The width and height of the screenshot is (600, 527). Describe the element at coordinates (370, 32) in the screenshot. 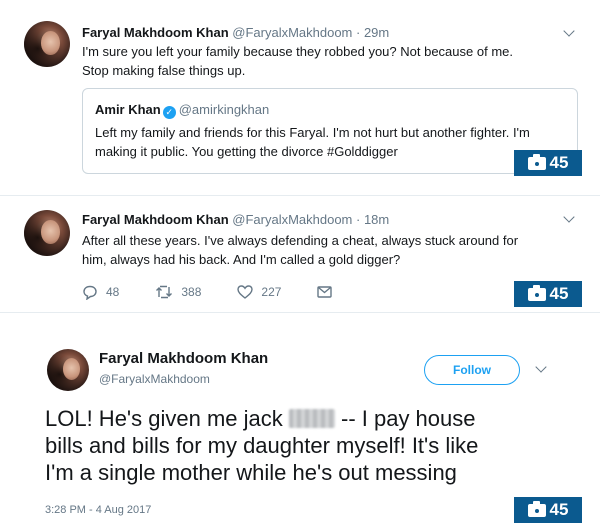

I see `tweet-time: · 29m` at that location.